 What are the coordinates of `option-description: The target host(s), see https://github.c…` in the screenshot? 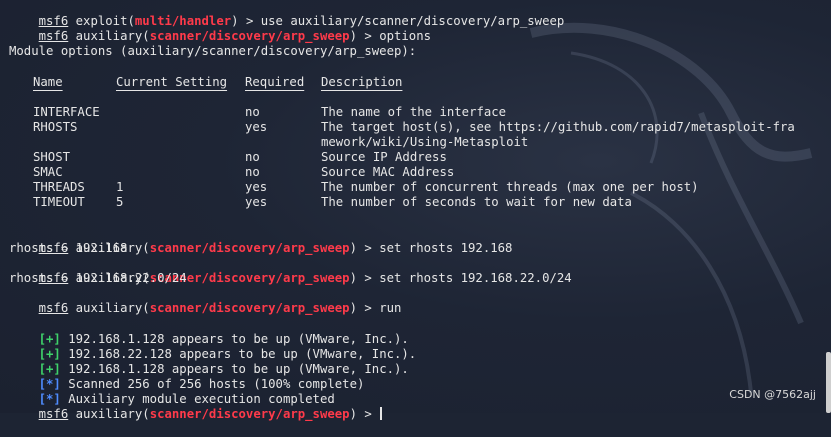 It's located at (558, 127).